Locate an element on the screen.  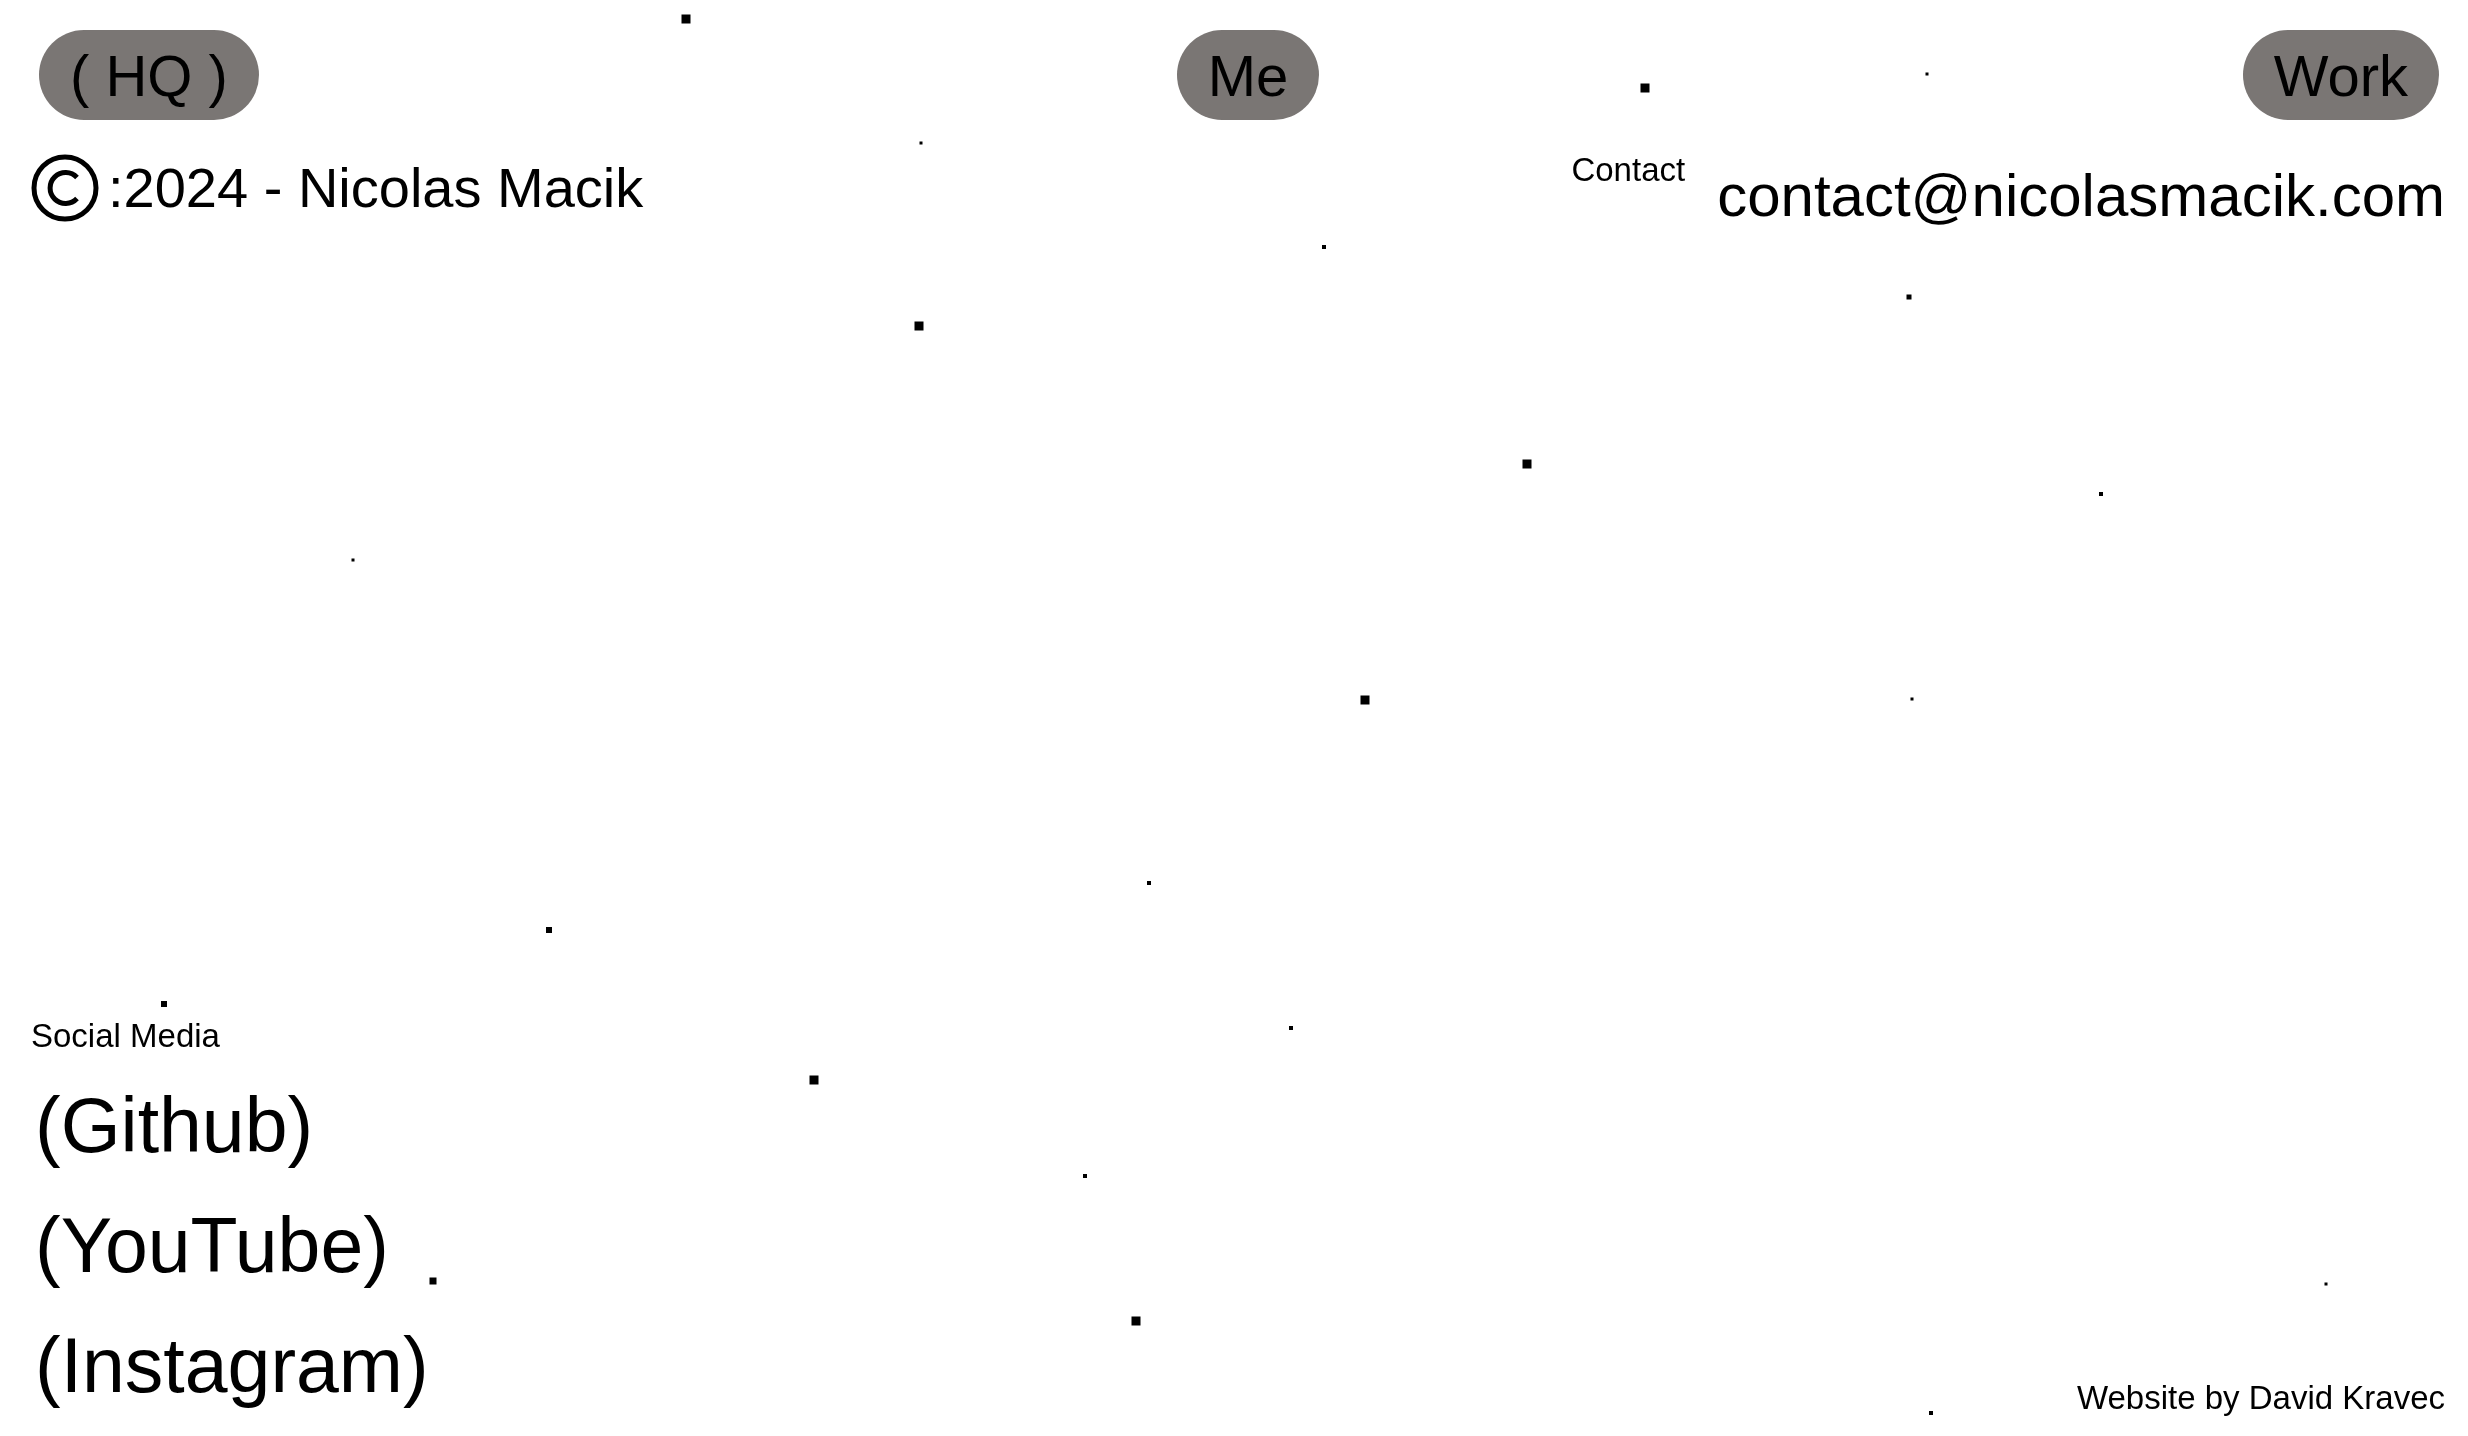
contact-label: Contact is located at coordinates (1628, 170).